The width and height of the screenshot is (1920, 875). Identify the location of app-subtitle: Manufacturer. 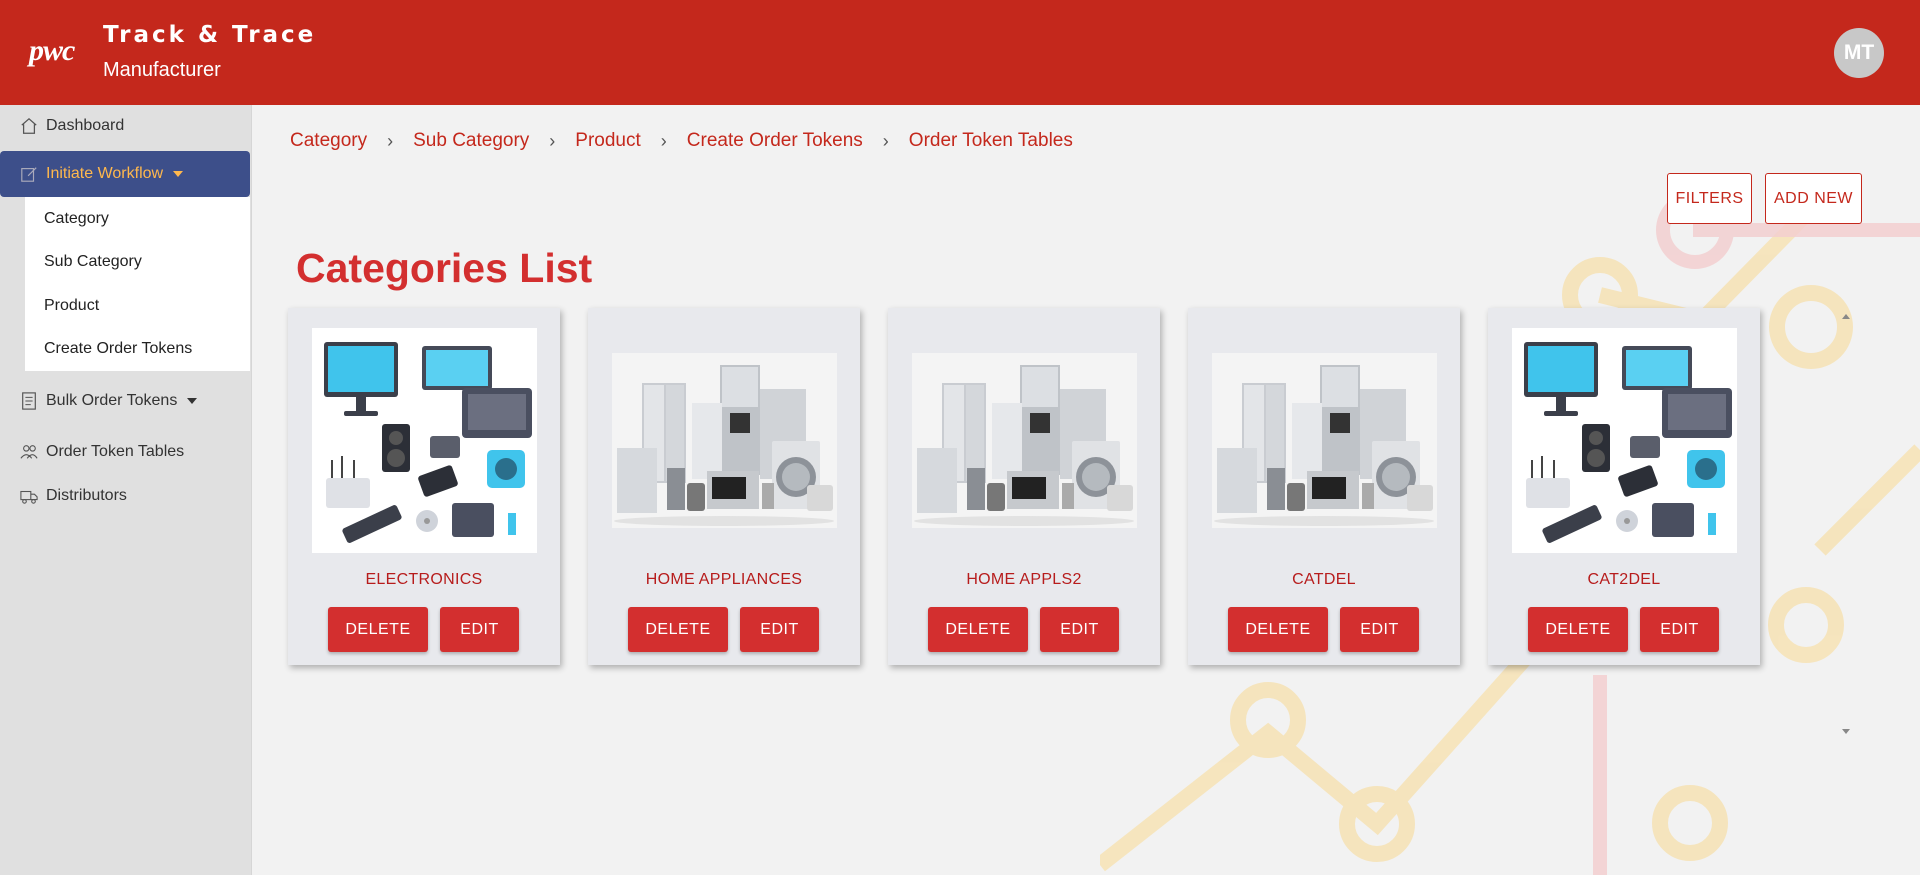
(162, 70).